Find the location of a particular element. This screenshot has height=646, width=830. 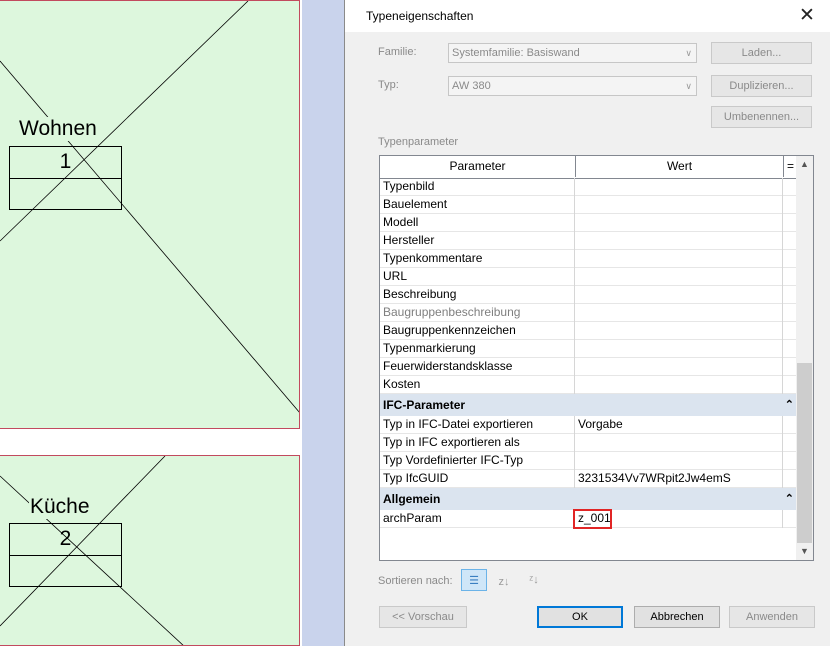

sort-ascending-icon: z↓ is located at coordinates (504, 582).